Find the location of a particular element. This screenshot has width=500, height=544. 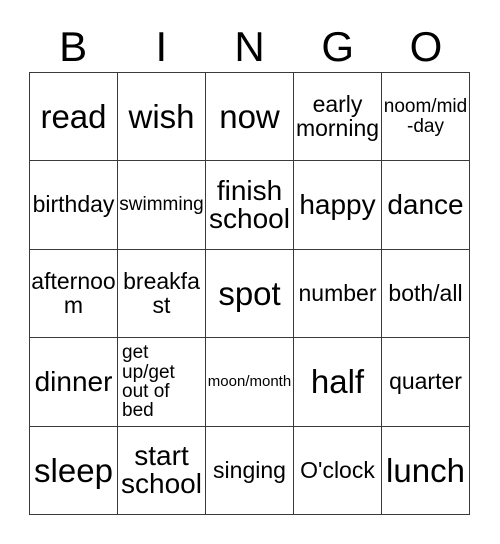

bingo-header: B I N G O is located at coordinates (249, 47).